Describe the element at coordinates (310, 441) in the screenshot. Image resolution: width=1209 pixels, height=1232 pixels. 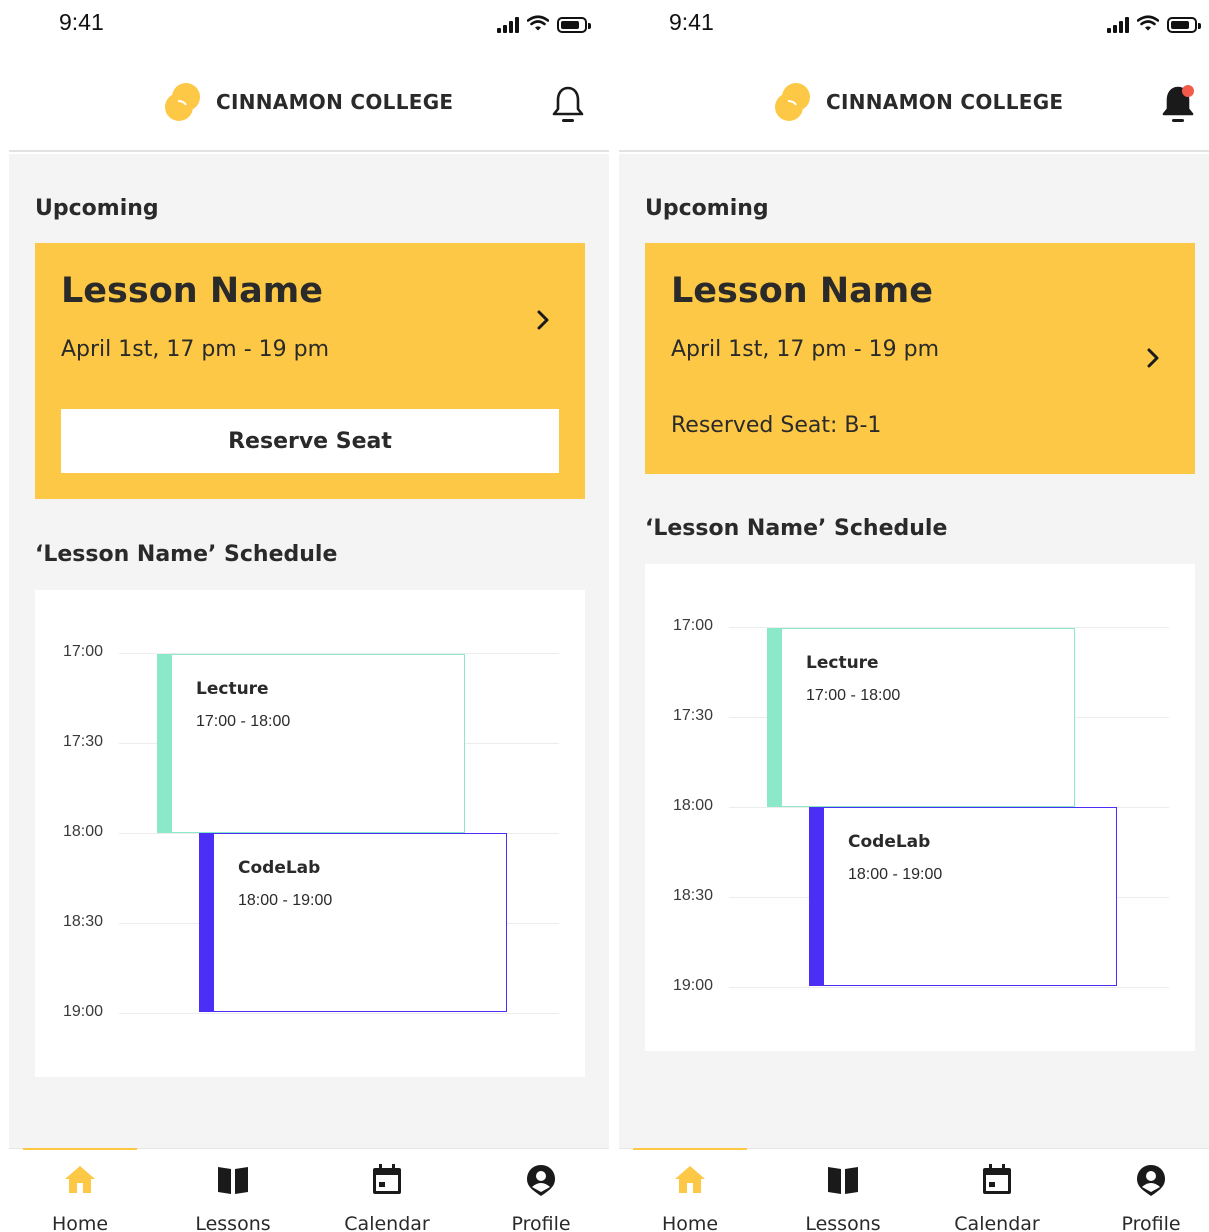
I see `reserve-seat-button: Reserve Seat` at that location.